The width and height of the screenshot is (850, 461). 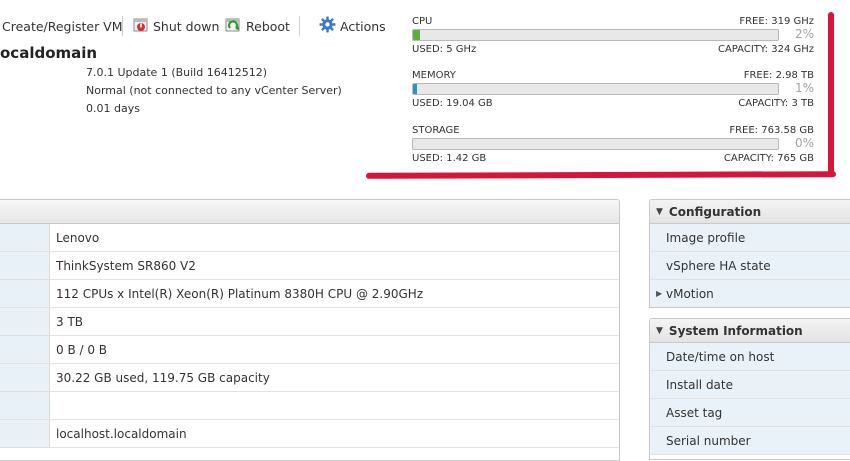 I want to click on reboot-button: Reboot, so click(x=257, y=26).